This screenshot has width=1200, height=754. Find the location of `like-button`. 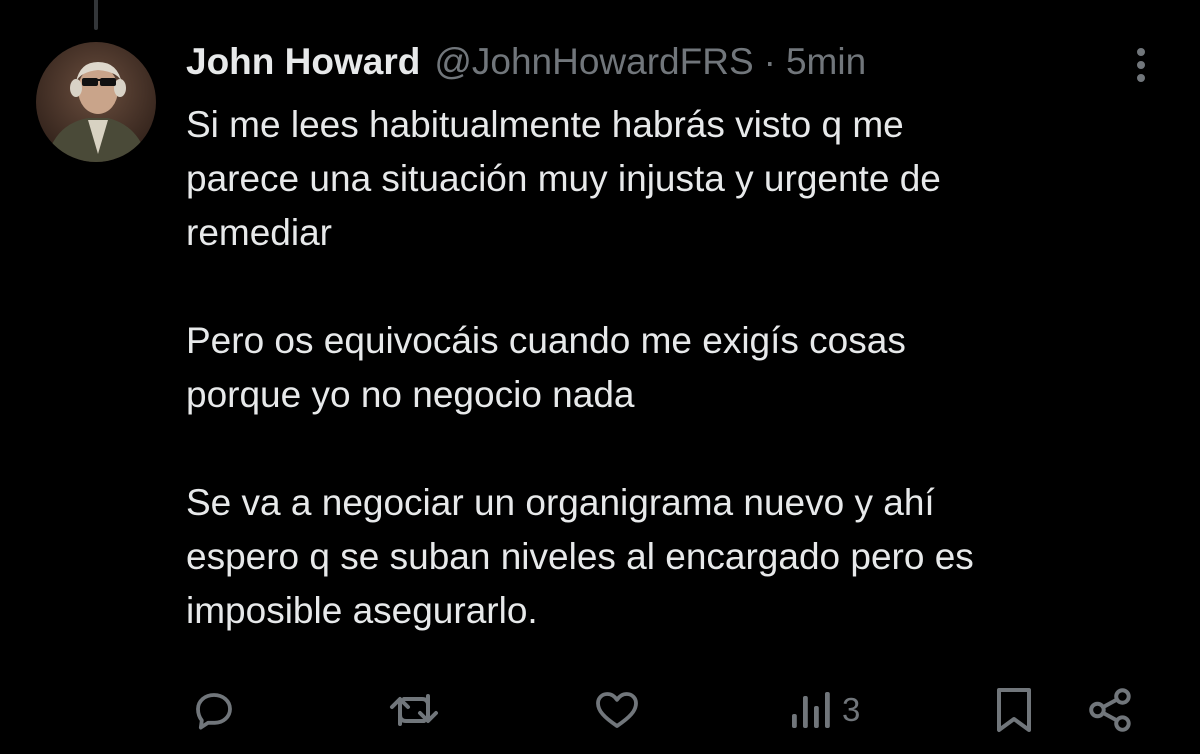

like-button is located at coordinates (617, 710).